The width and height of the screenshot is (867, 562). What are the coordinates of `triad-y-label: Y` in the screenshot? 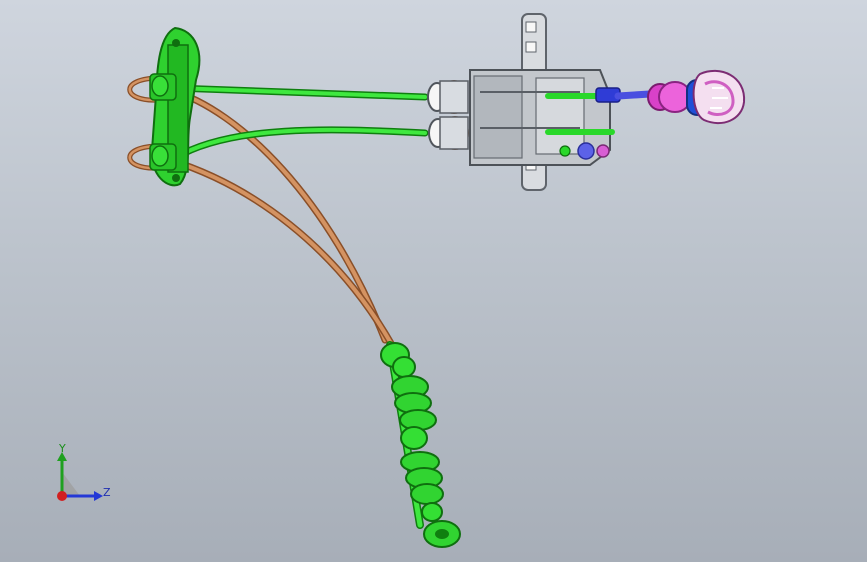 It's located at (62, 448).